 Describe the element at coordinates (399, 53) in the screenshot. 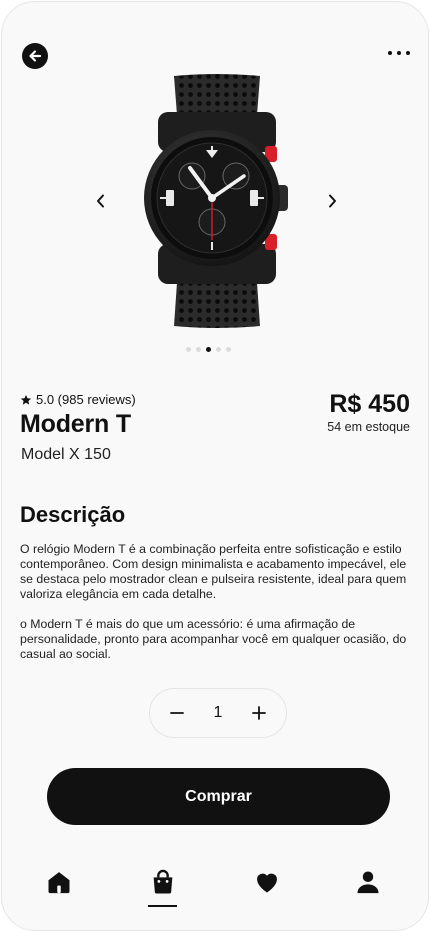

I see `more-options-button` at that location.